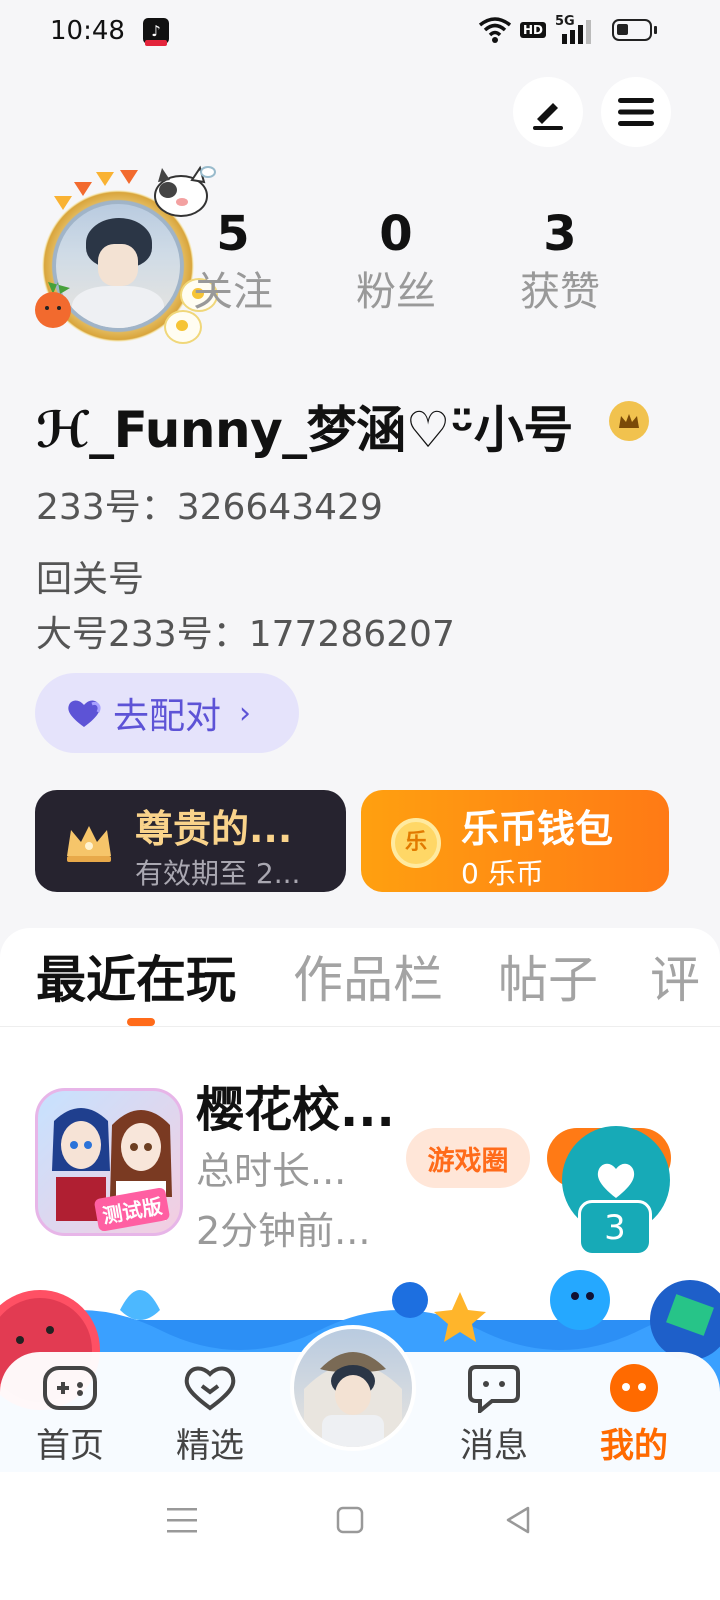 Image resolution: width=720 pixels, height=1600 pixels. I want to click on nav-label: 消息, so click(494, 1446).